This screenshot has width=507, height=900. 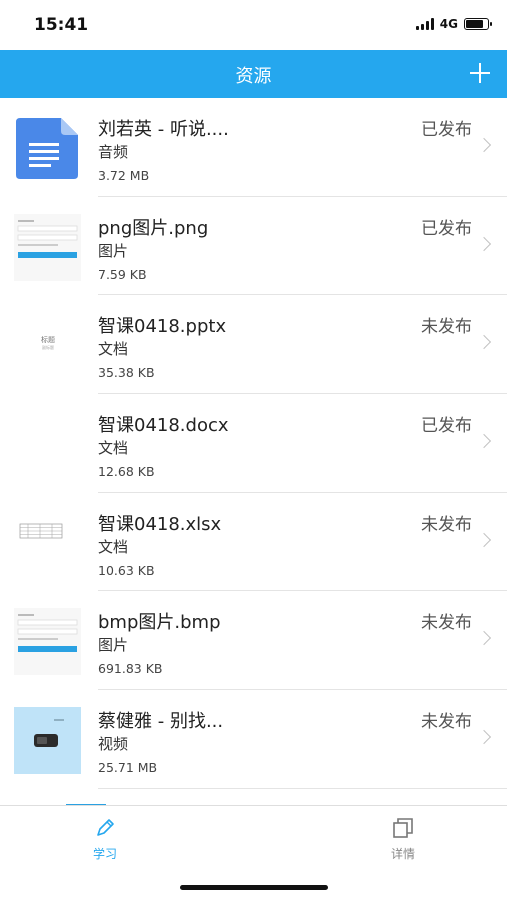 I want to click on resource-size: 25.71 MB, so click(x=128, y=768).